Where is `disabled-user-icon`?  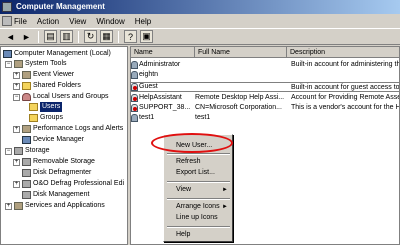
disabled-user-icon is located at coordinates (134, 108).